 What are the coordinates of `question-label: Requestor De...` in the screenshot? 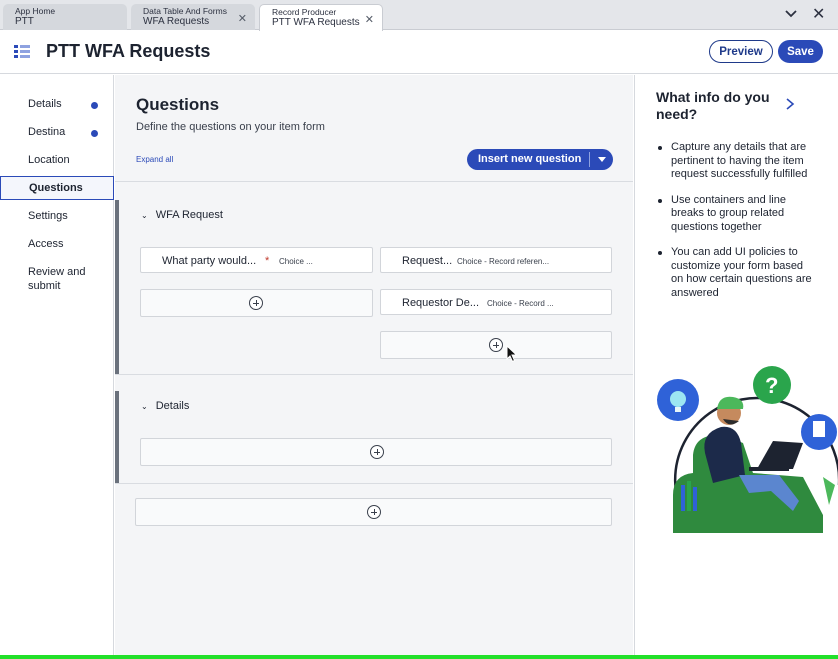 It's located at (441, 303).